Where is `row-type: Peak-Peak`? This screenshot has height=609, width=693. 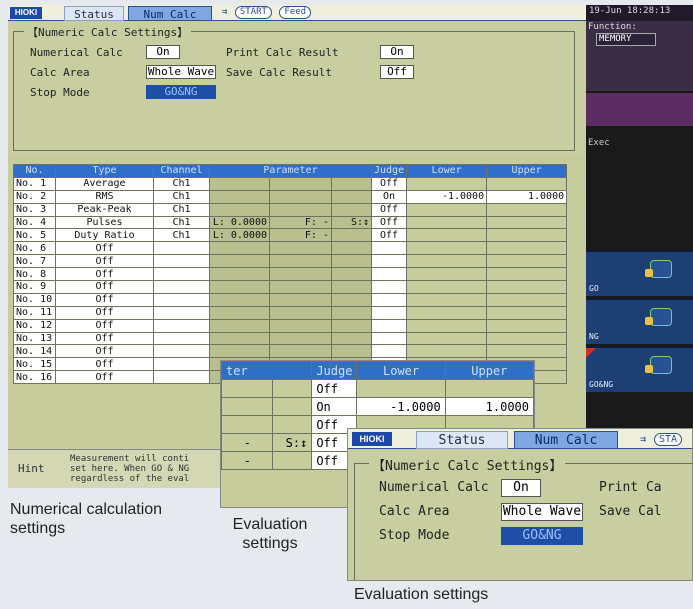
row-type: Peak-Peak is located at coordinates (104, 209).